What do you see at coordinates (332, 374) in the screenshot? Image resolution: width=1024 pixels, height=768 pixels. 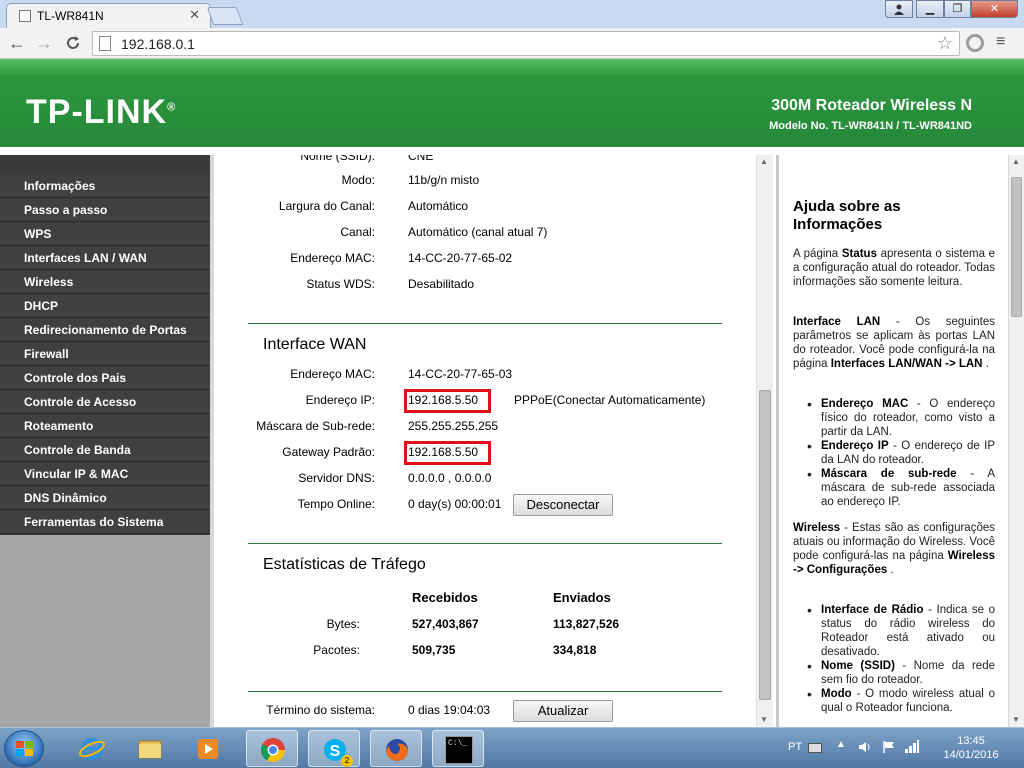 I see `wan-mac-label: Endereço MAC:` at bounding box center [332, 374].